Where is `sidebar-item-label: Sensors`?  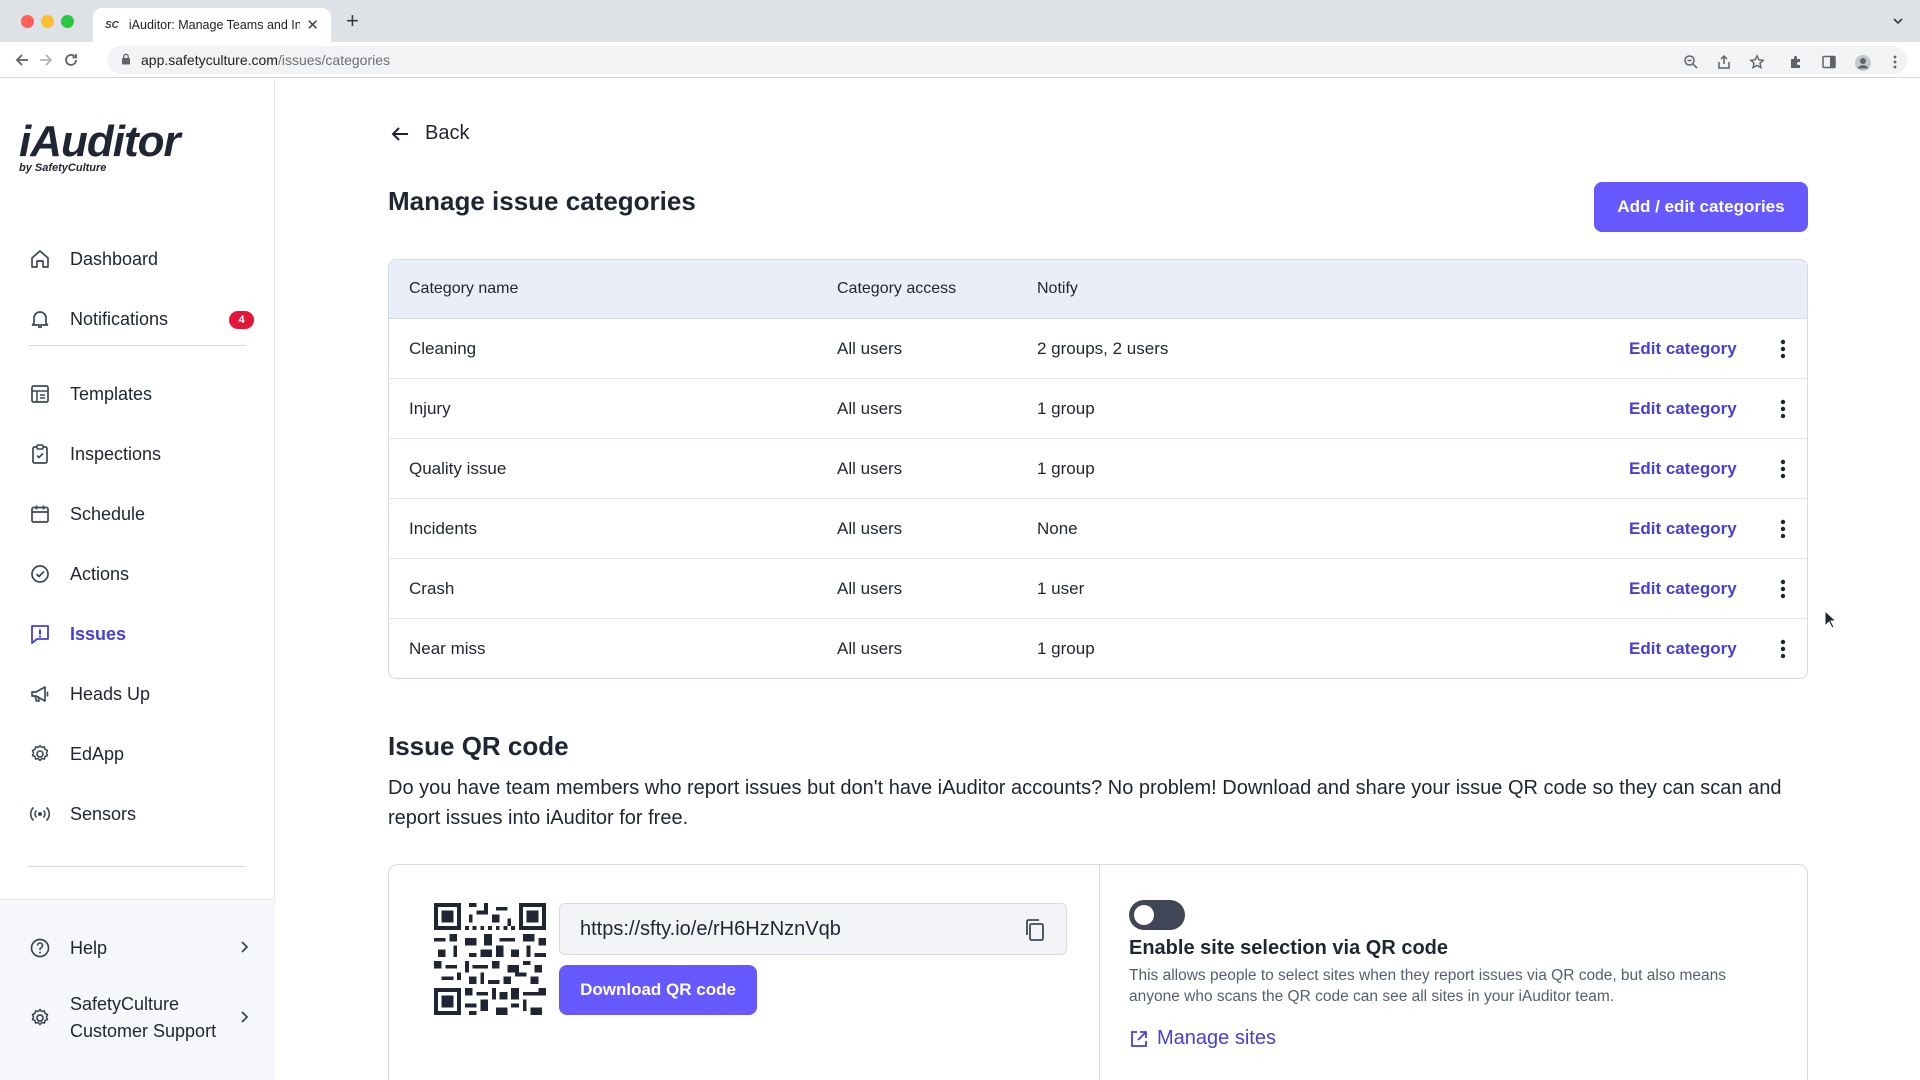
sidebar-item-label: Sensors is located at coordinates (103, 813).